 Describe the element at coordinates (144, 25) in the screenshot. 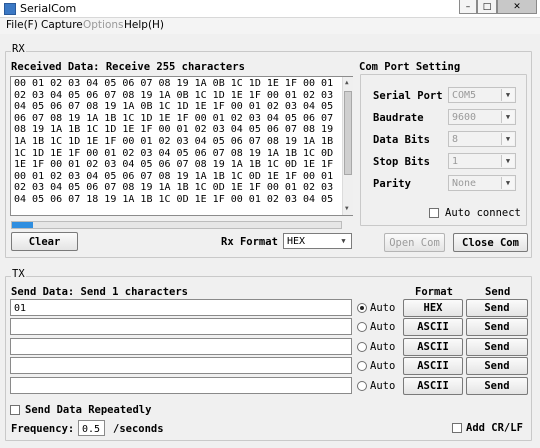

I see `menu-help: Help(H)` at that location.